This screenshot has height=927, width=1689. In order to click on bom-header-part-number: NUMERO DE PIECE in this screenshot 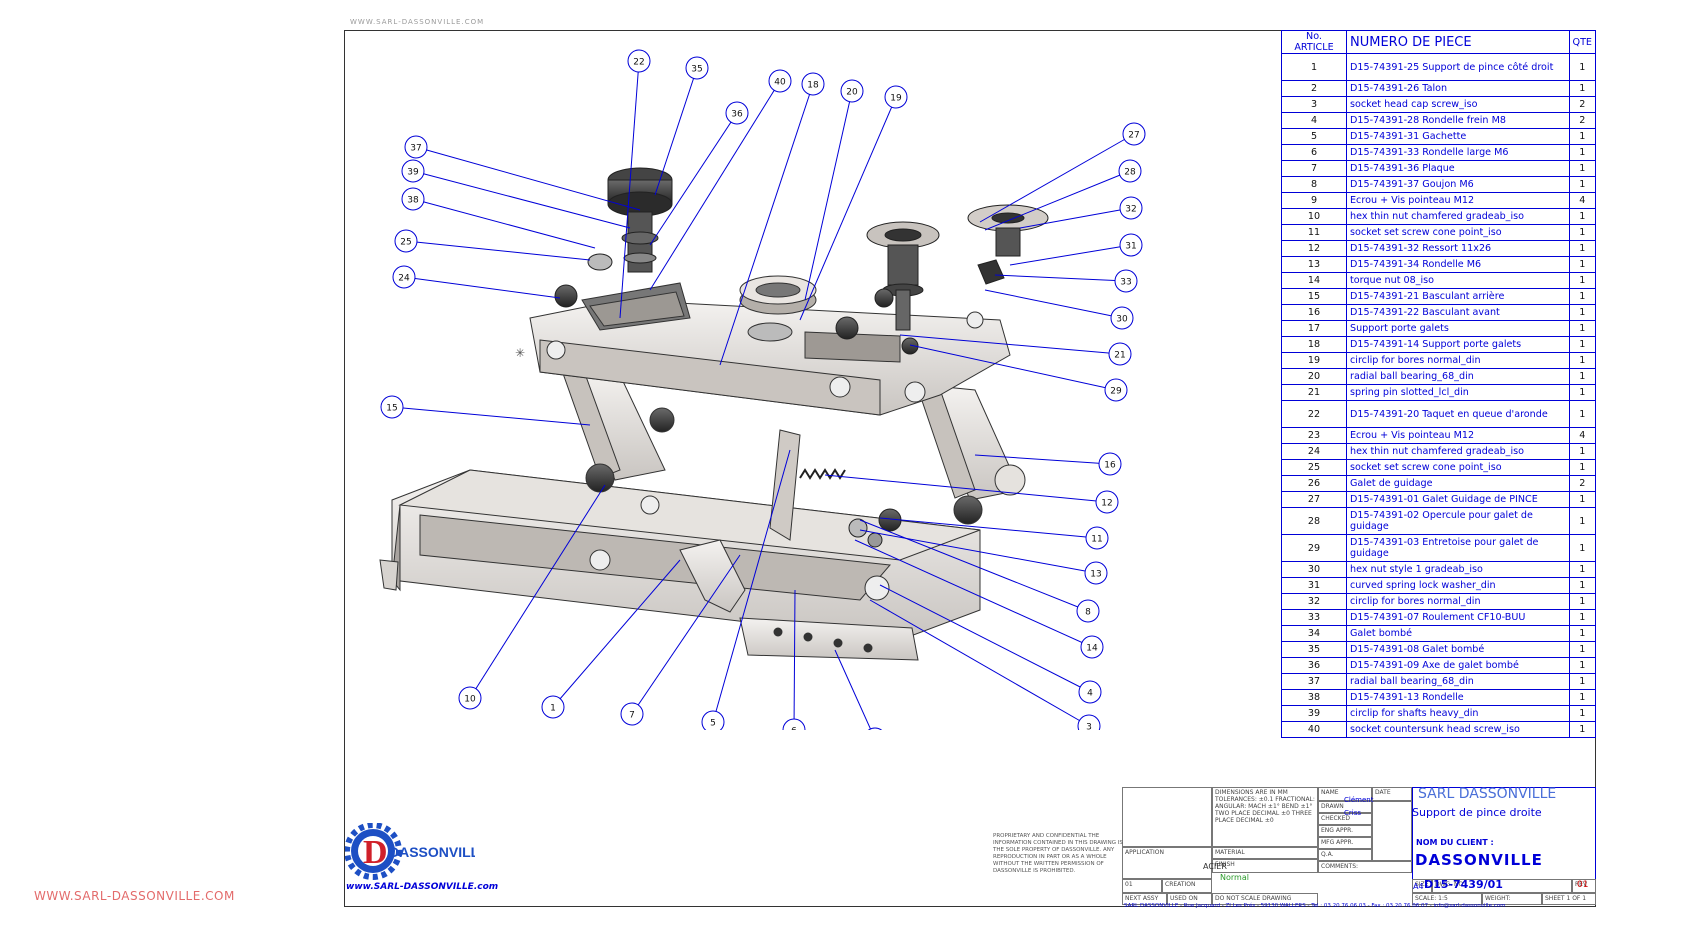, I will do `click(1458, 42)`.